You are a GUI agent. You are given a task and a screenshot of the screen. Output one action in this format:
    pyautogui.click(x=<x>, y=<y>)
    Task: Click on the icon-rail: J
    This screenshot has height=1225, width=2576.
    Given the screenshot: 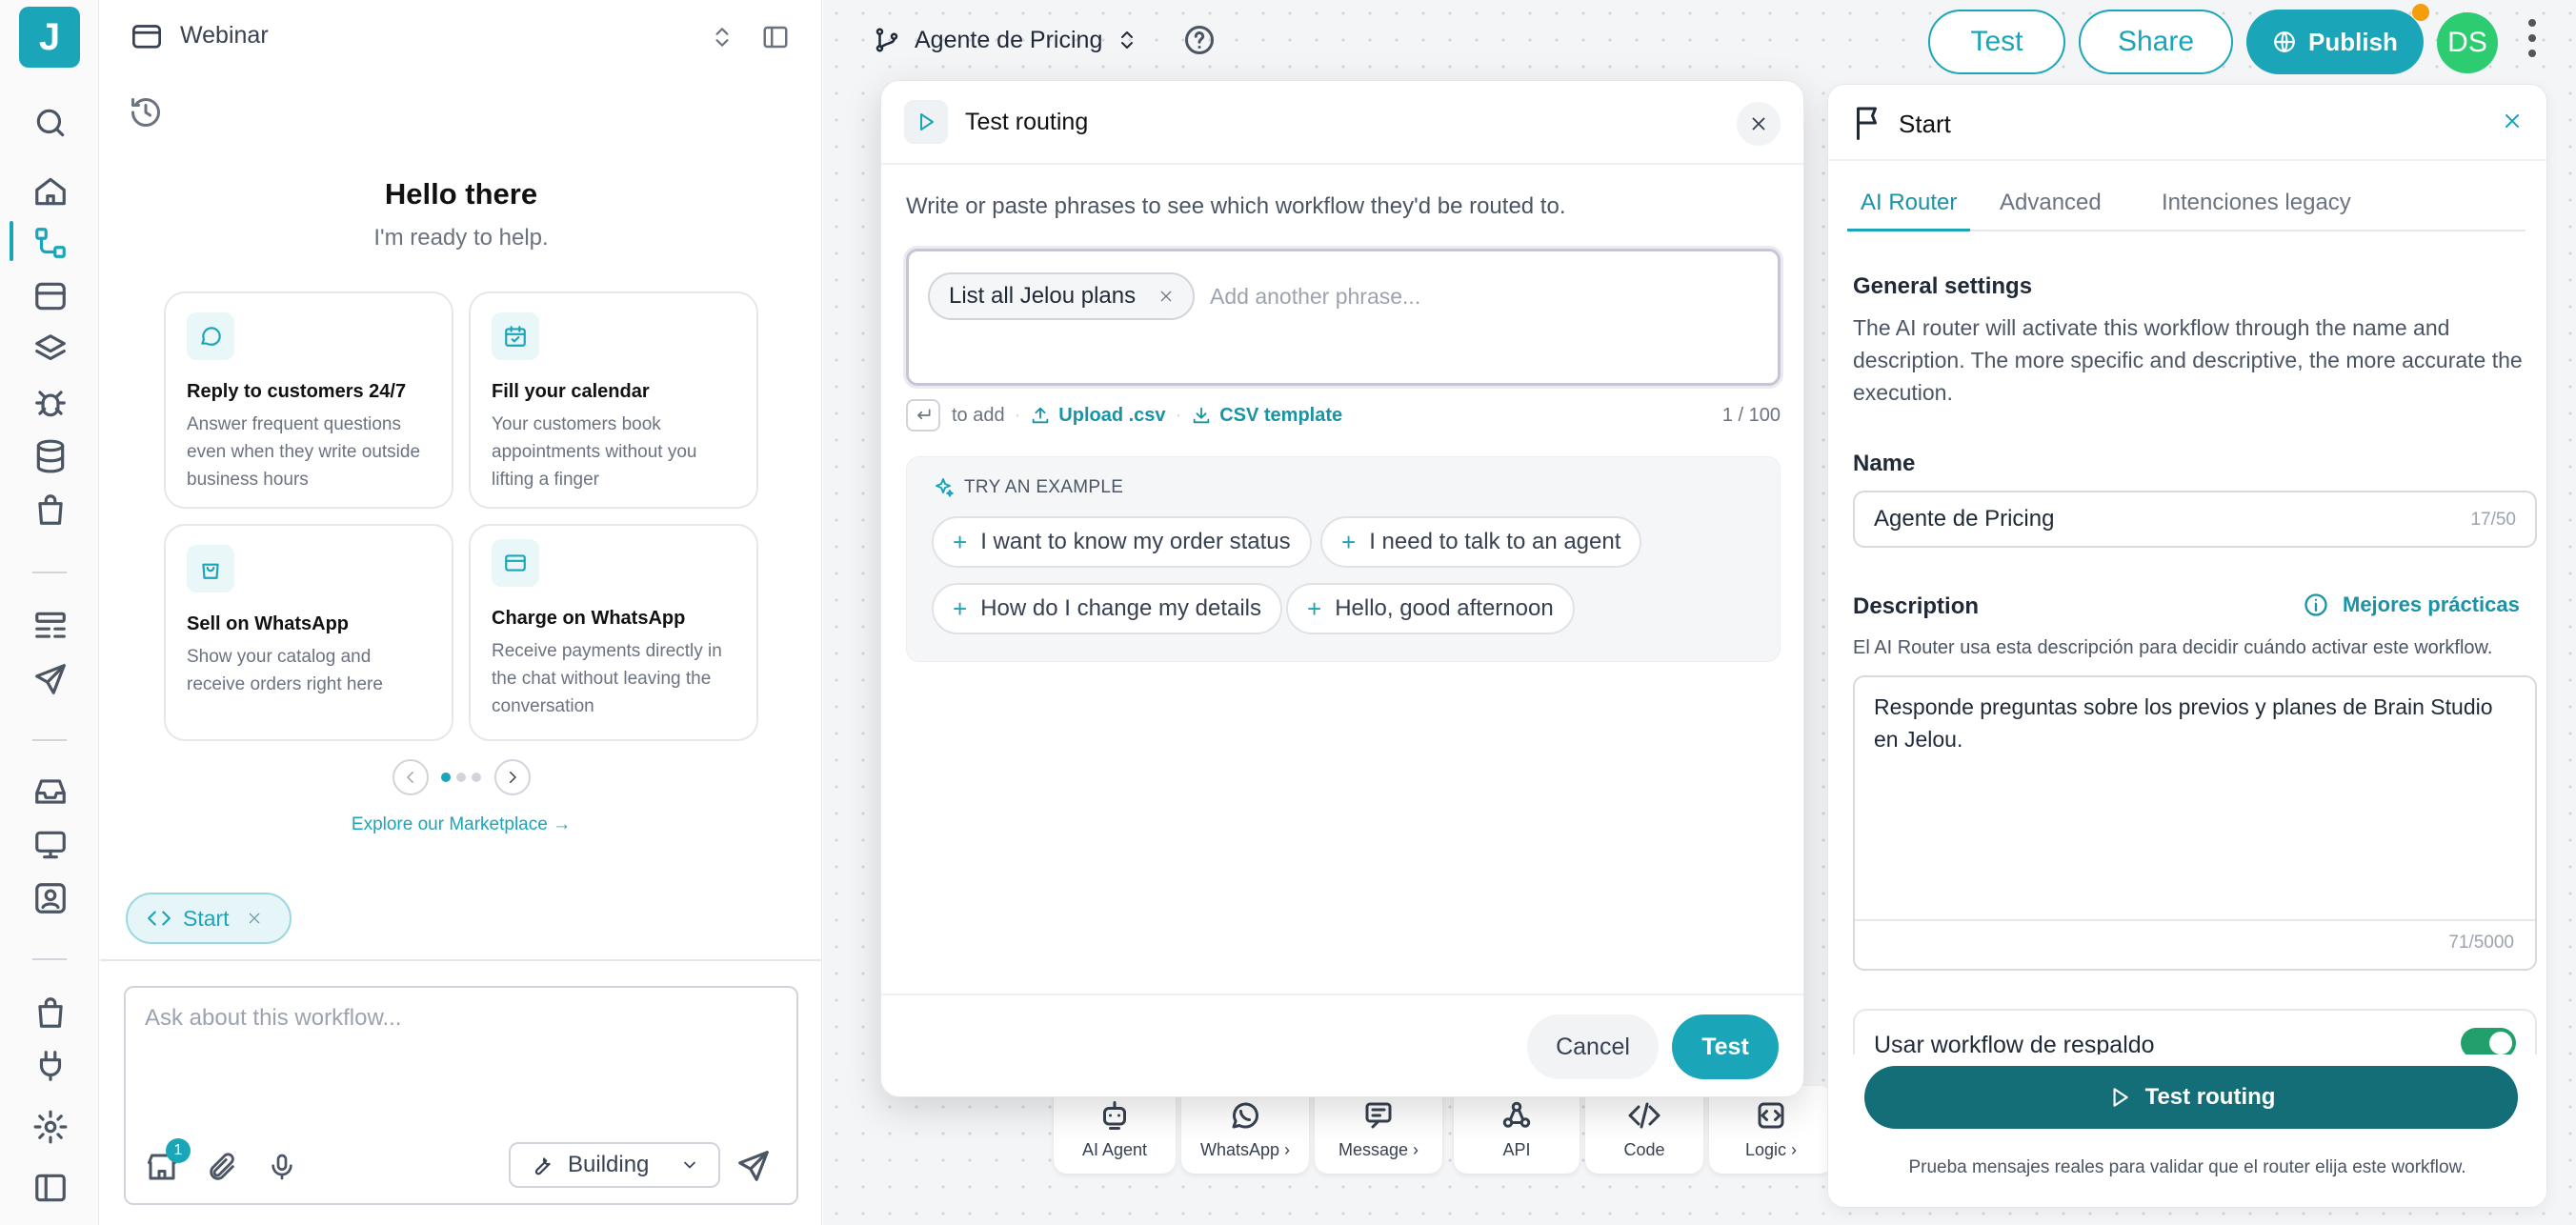 What is the action you would take?
    pyautogui.click(x=49, y=612)
    